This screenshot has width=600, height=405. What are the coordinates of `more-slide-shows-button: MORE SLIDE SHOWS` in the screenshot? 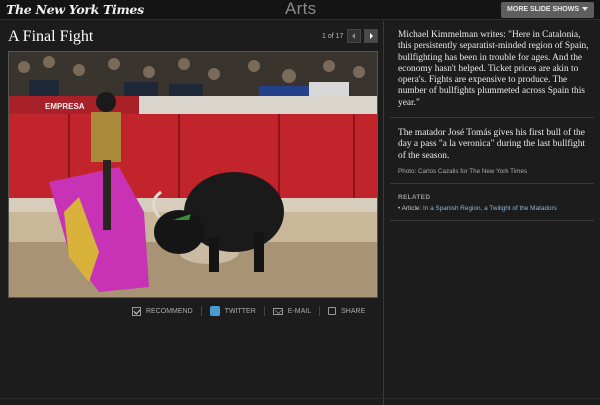 It's located at (547, 10).